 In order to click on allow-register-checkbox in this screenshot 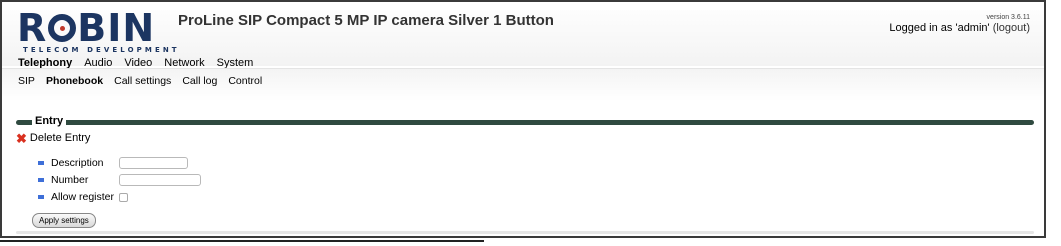, I will do `click(123, 197)`.